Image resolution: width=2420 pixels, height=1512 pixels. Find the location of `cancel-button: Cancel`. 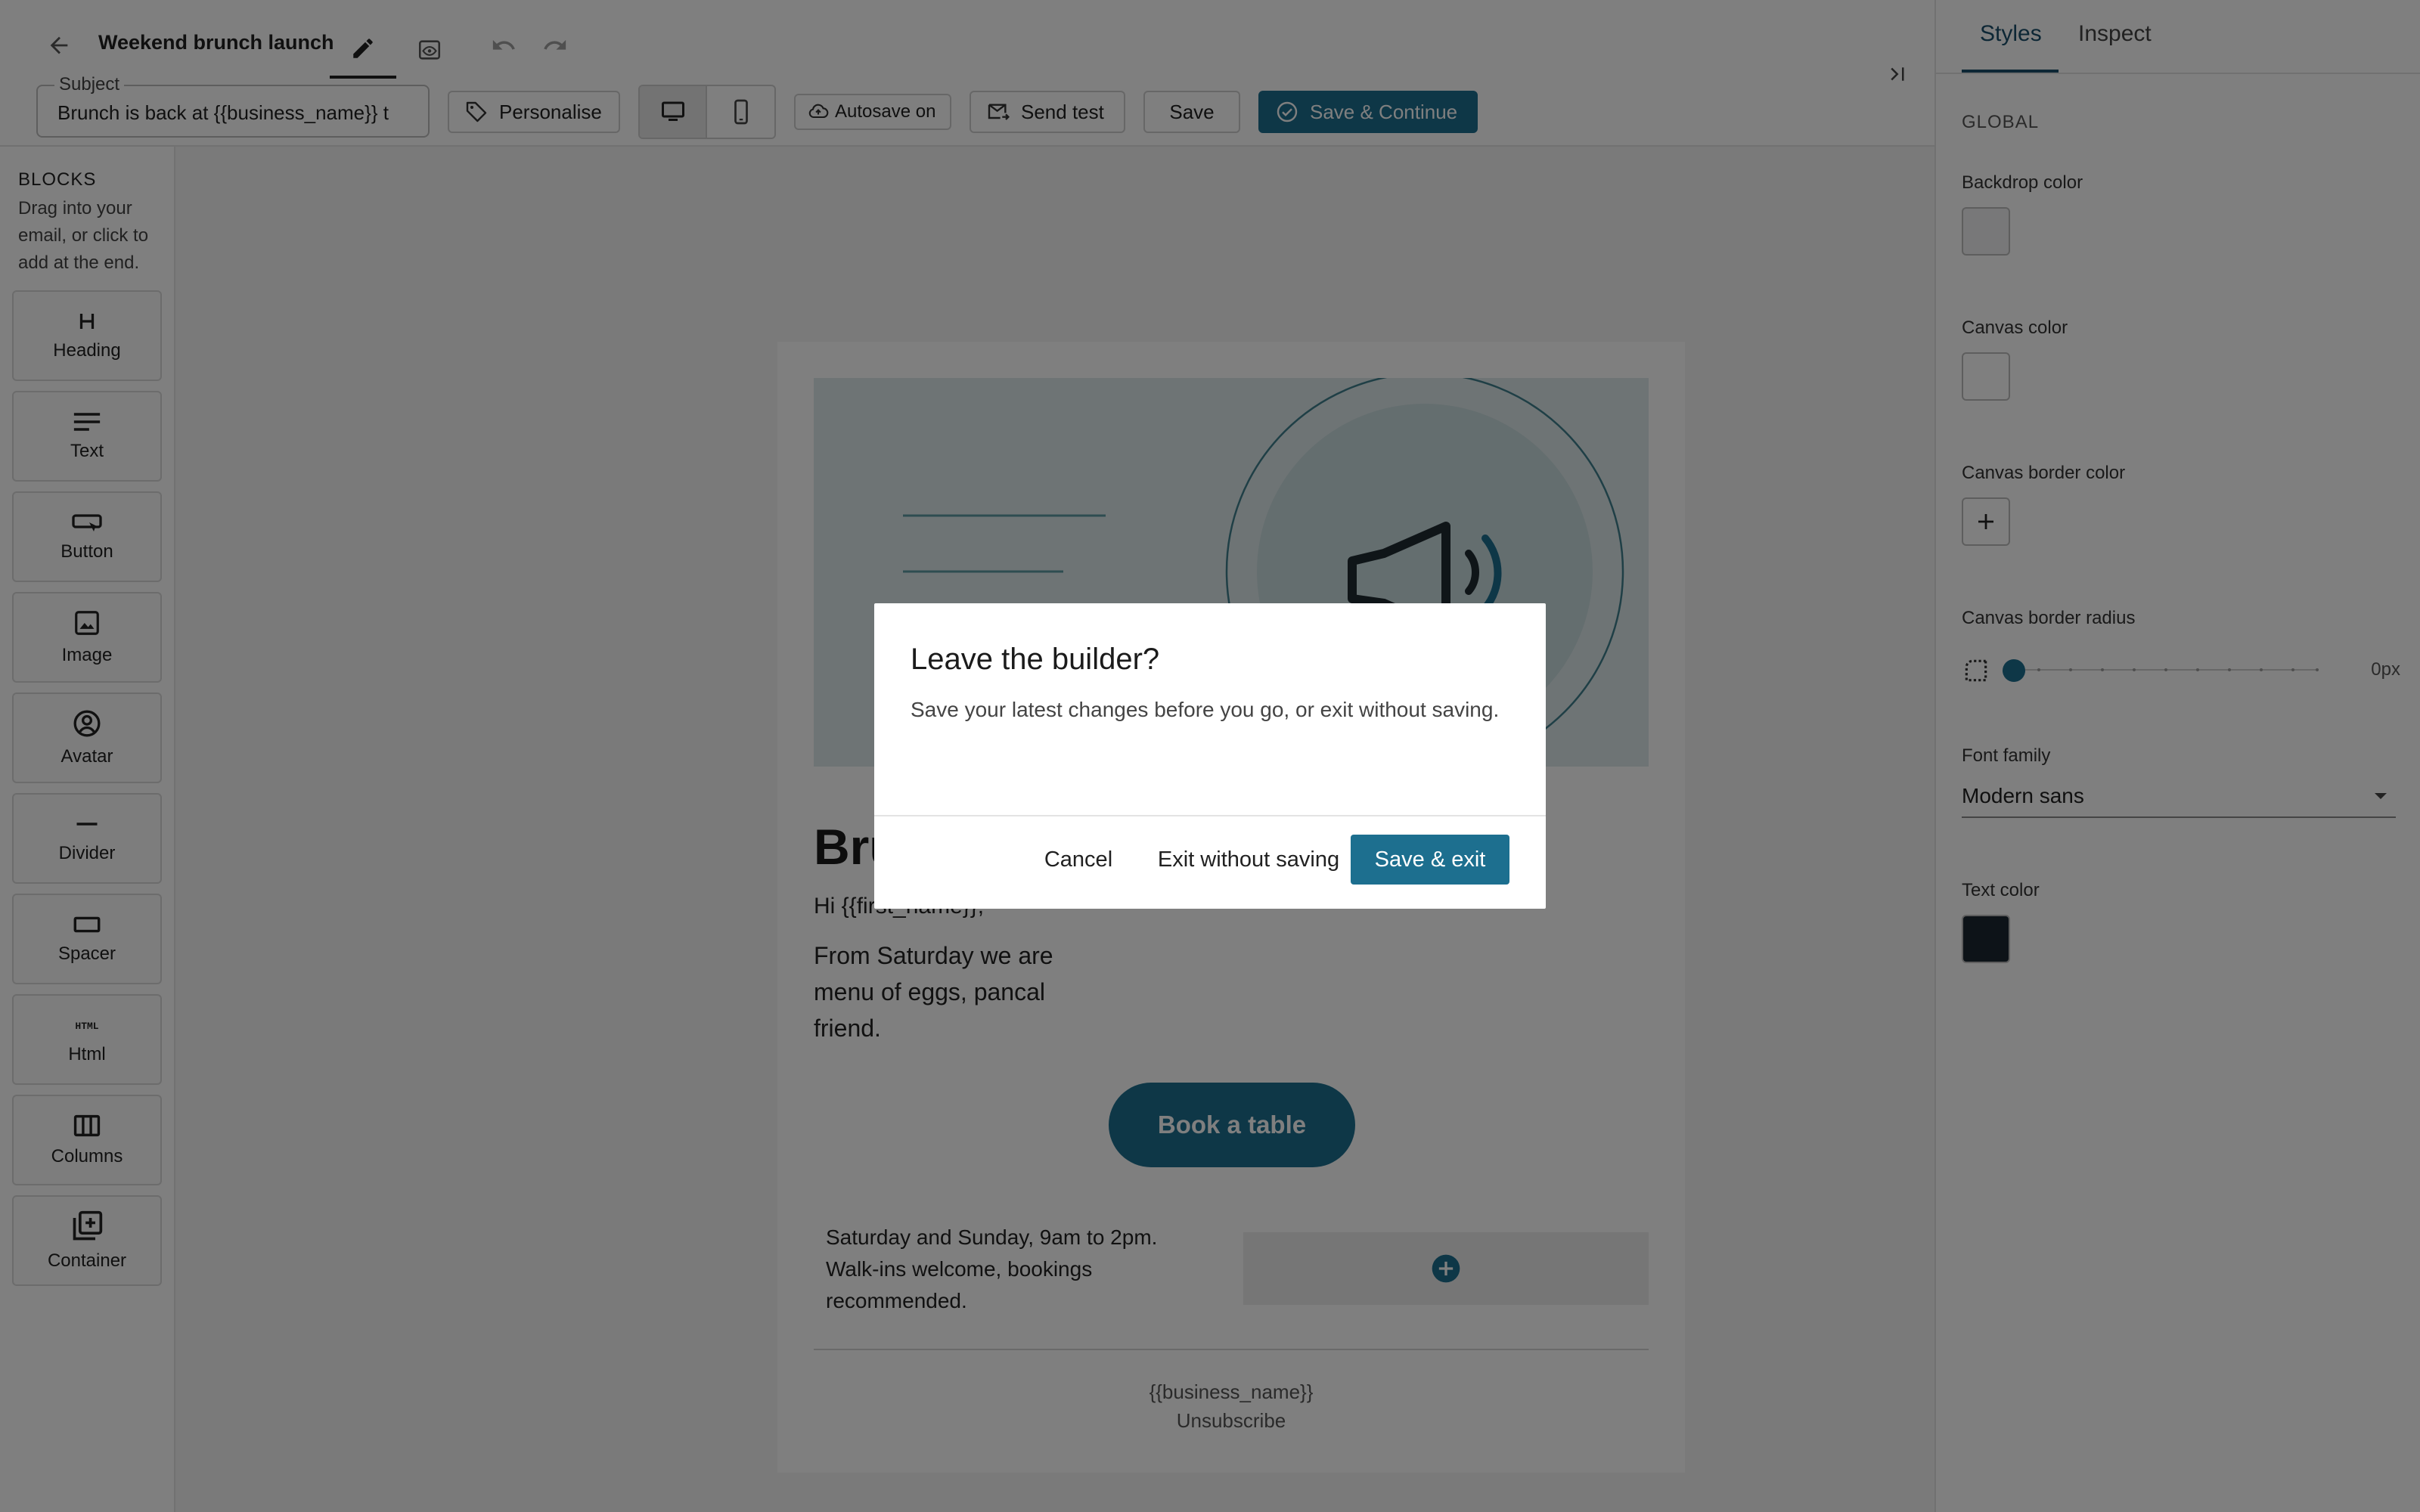

cancel-button: Cancel is located at coordinates (1078, 860).